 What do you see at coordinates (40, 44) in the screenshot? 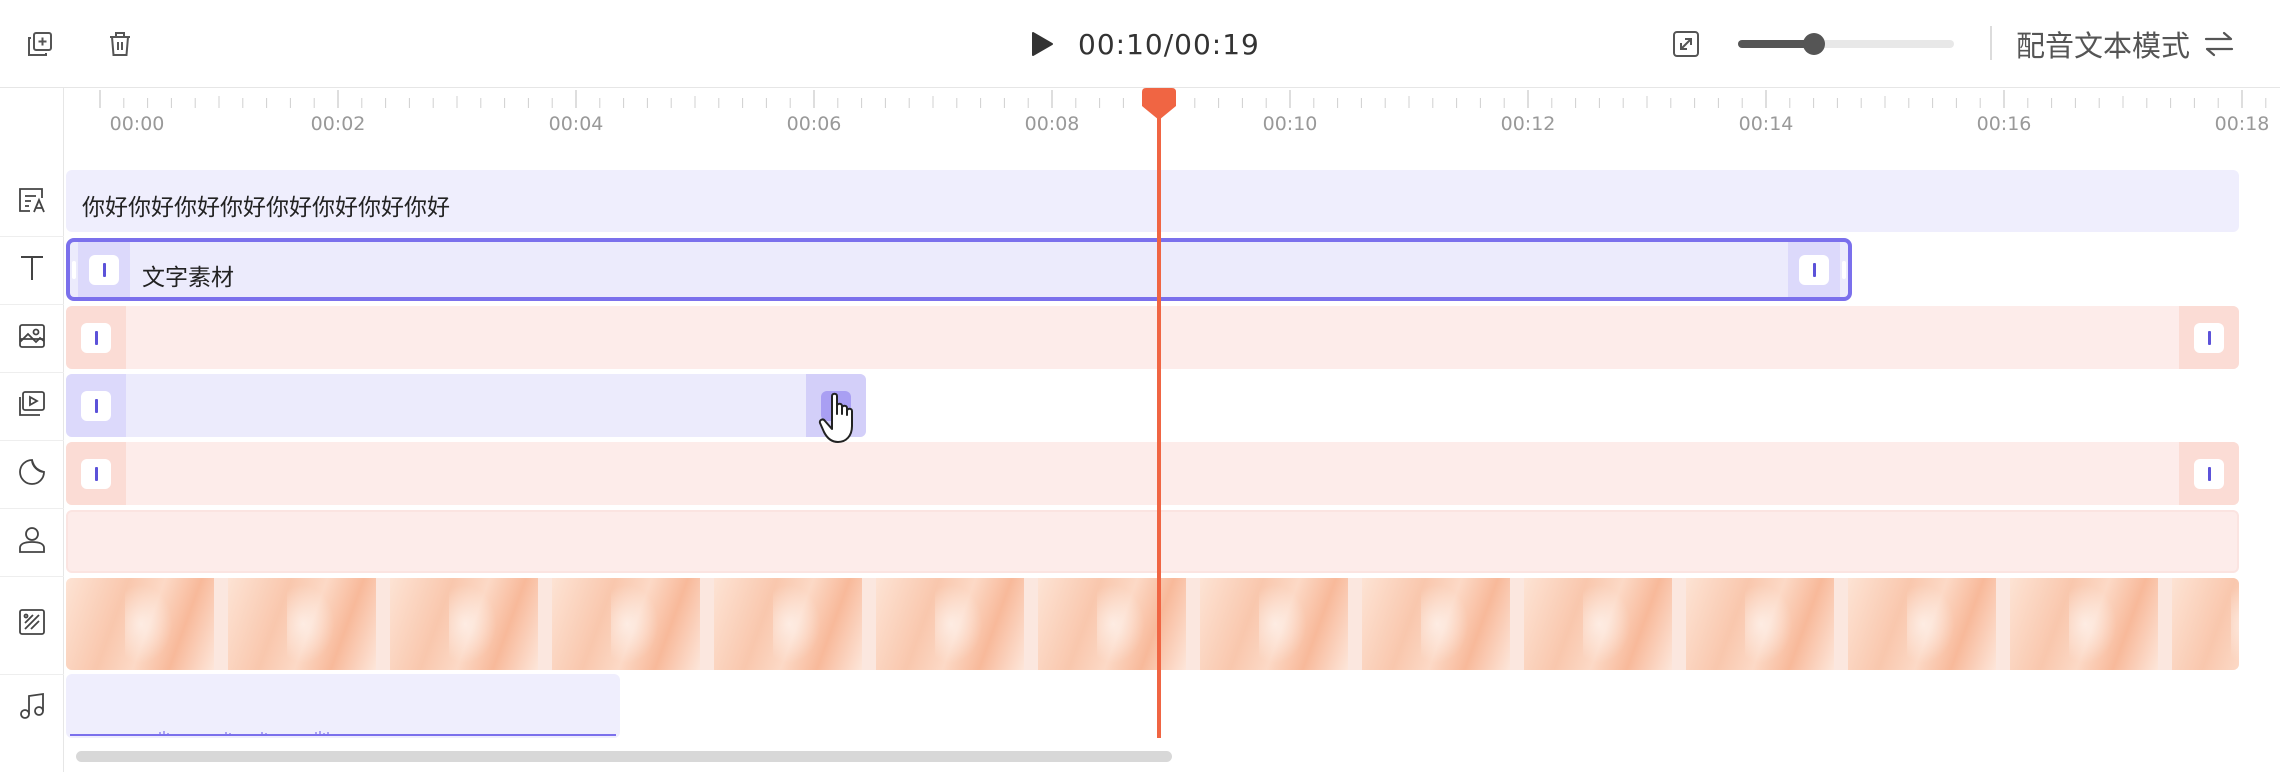
I see `duplicate-icon` at bounding box center [40, 44].